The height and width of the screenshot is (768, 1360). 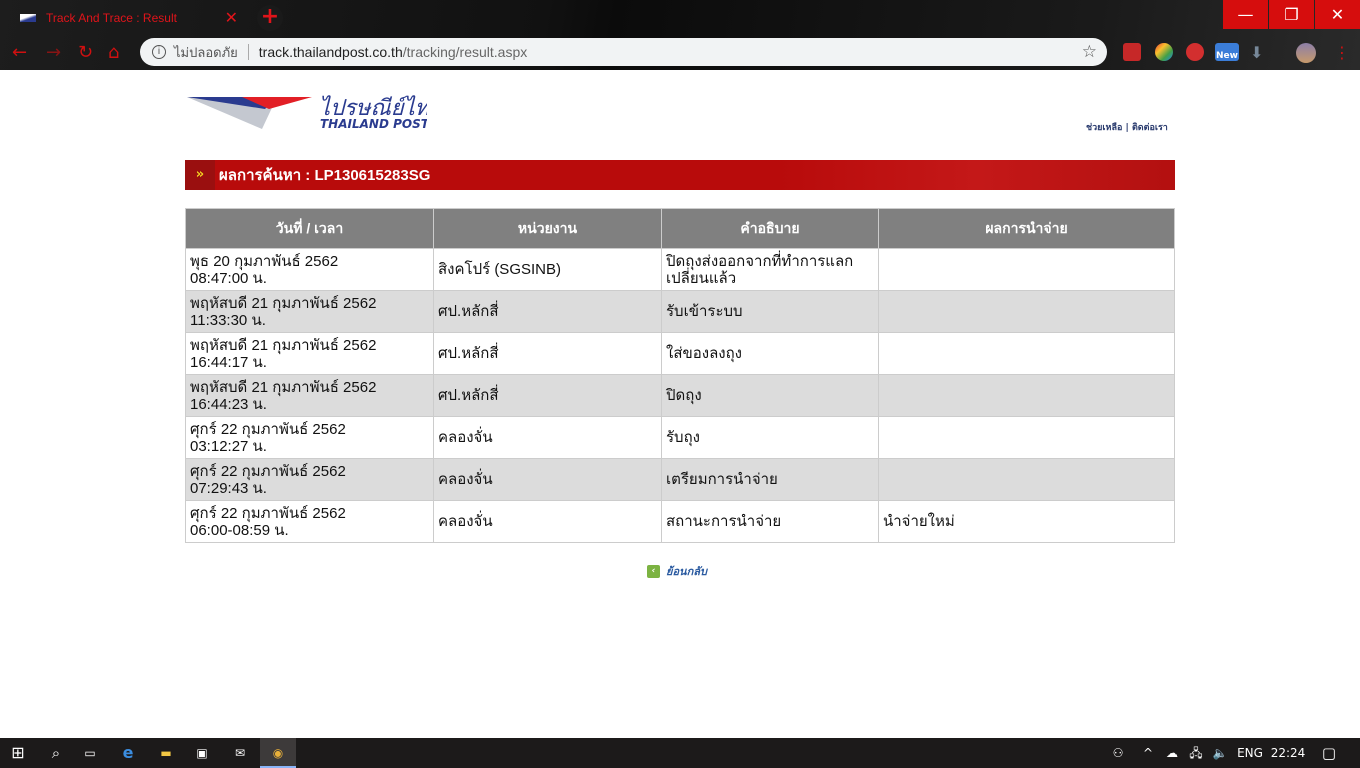 I want to click on profile-avatar, so click(x=1306, y=53).